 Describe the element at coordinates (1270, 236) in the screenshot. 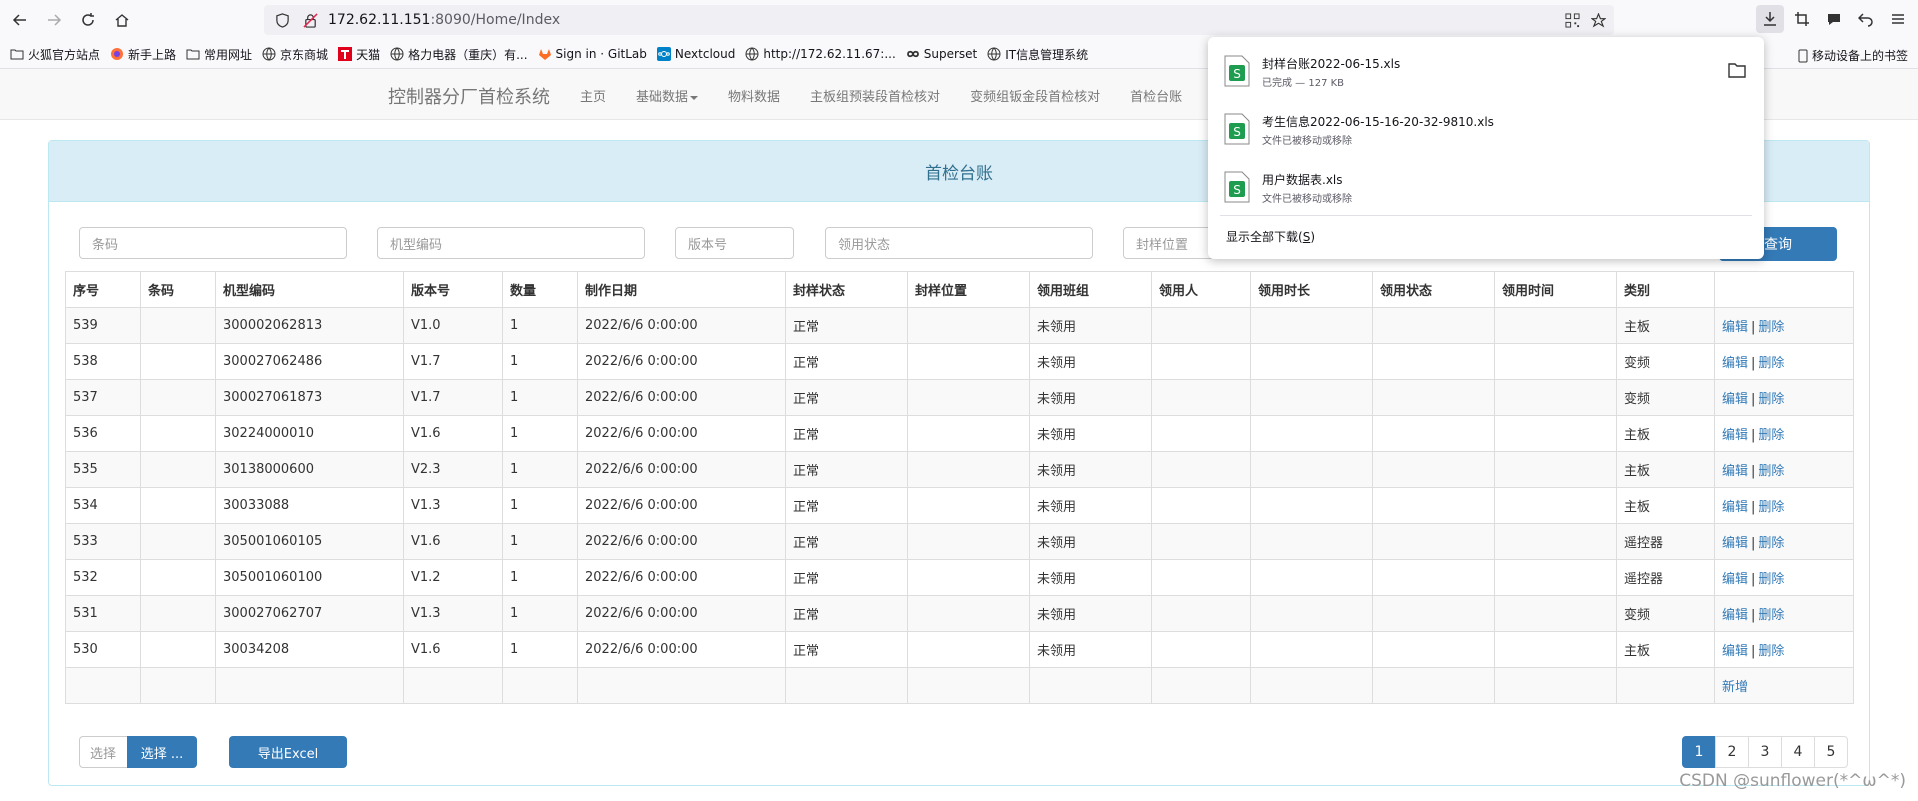

I see `show-all-downloads: 显示全部下载(S)` at that location.